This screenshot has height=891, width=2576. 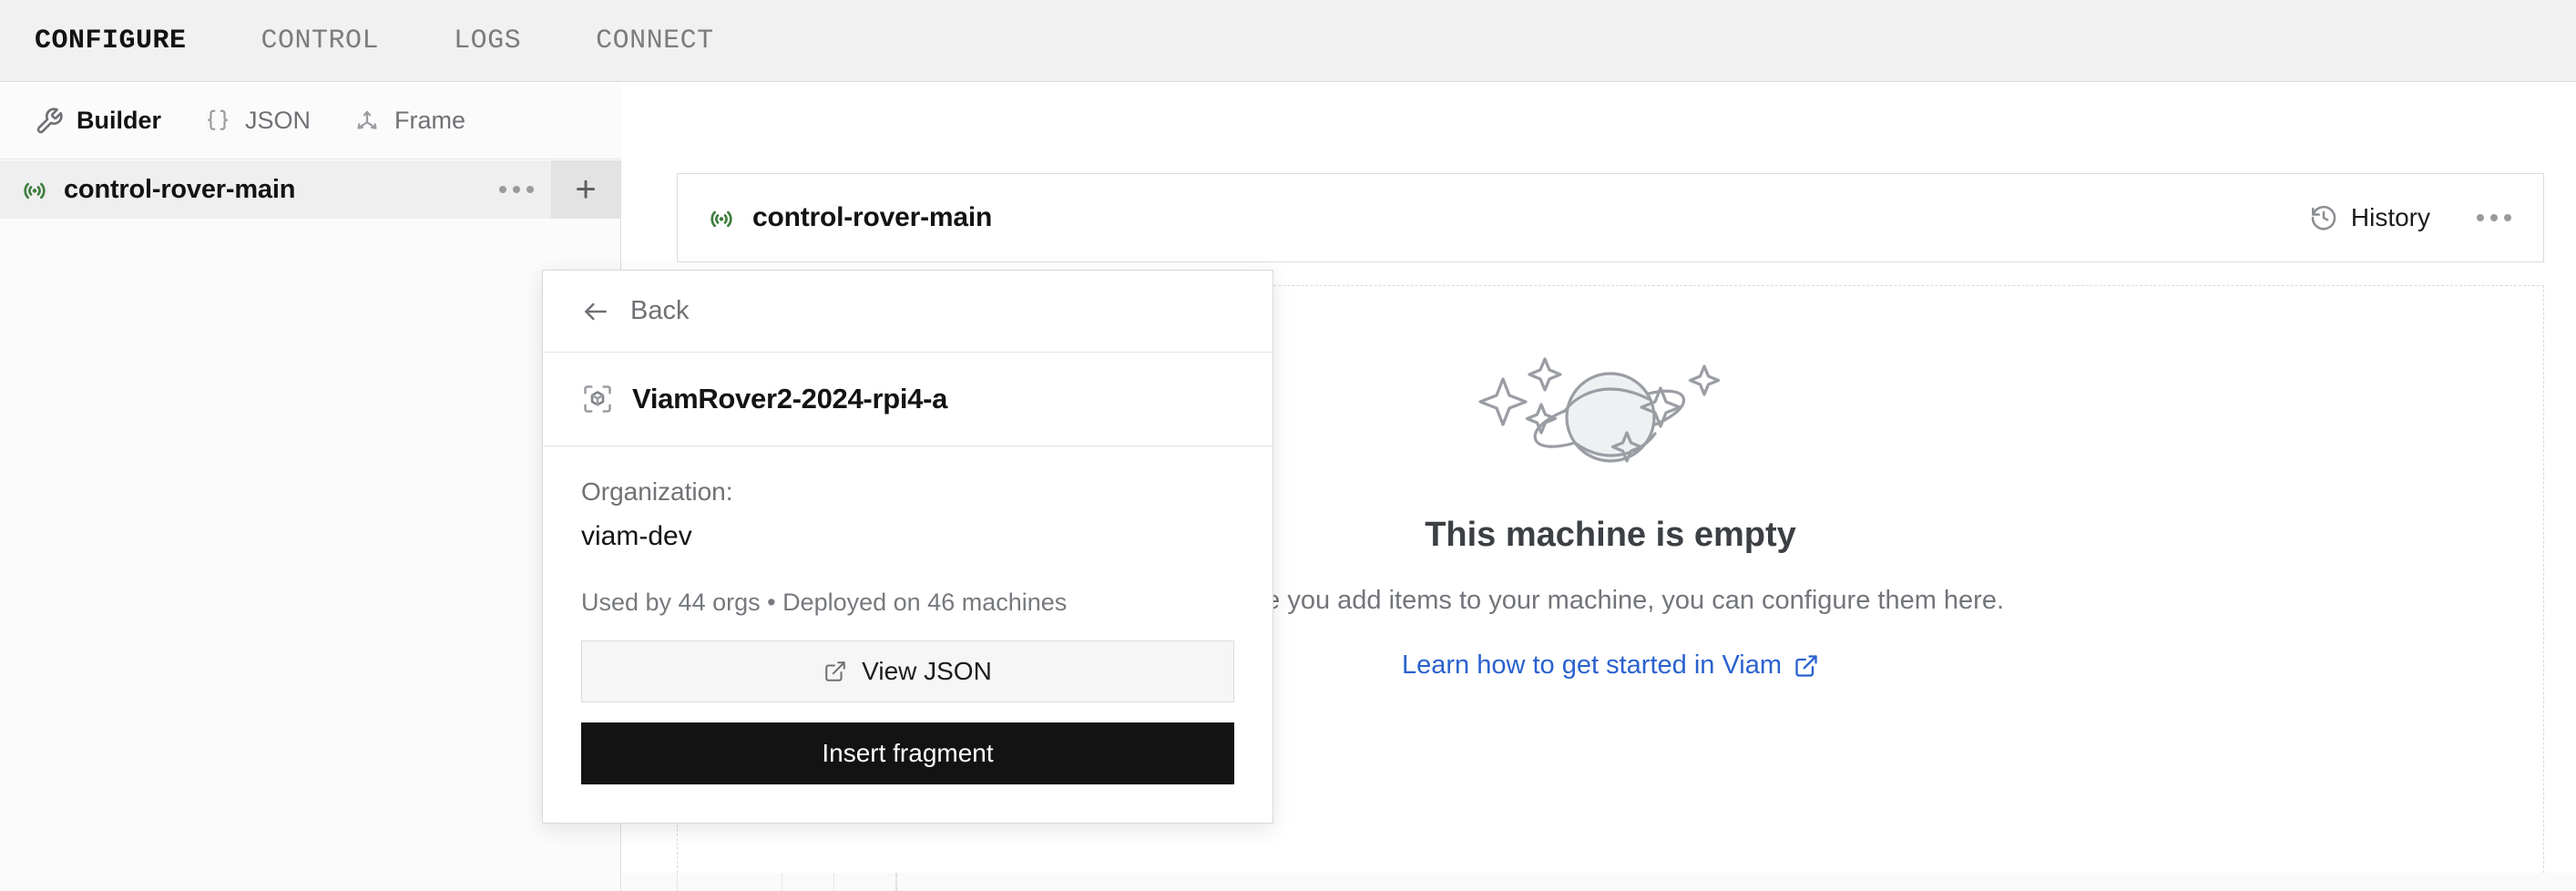 What do you see at coordinates (310, 190) in the screenshot?
I see `tree-item-control-rover-main: control-rover-main +` at bounding box center [310, 190].